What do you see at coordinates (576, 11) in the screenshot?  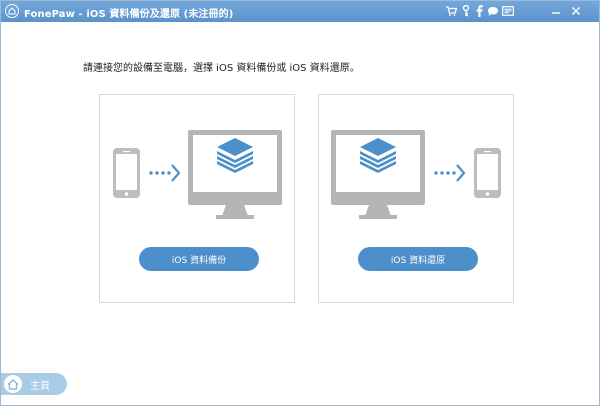 I see `close-icon` at bounding box center [576, 11].